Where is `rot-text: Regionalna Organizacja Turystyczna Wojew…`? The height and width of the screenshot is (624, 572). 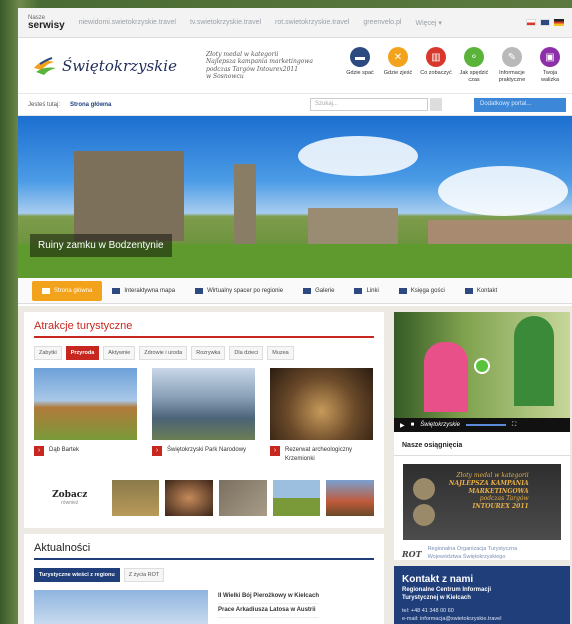
rot-text: Regionalna Organizacja Turystyczna Wojew… is located at coordinates (473, 553).